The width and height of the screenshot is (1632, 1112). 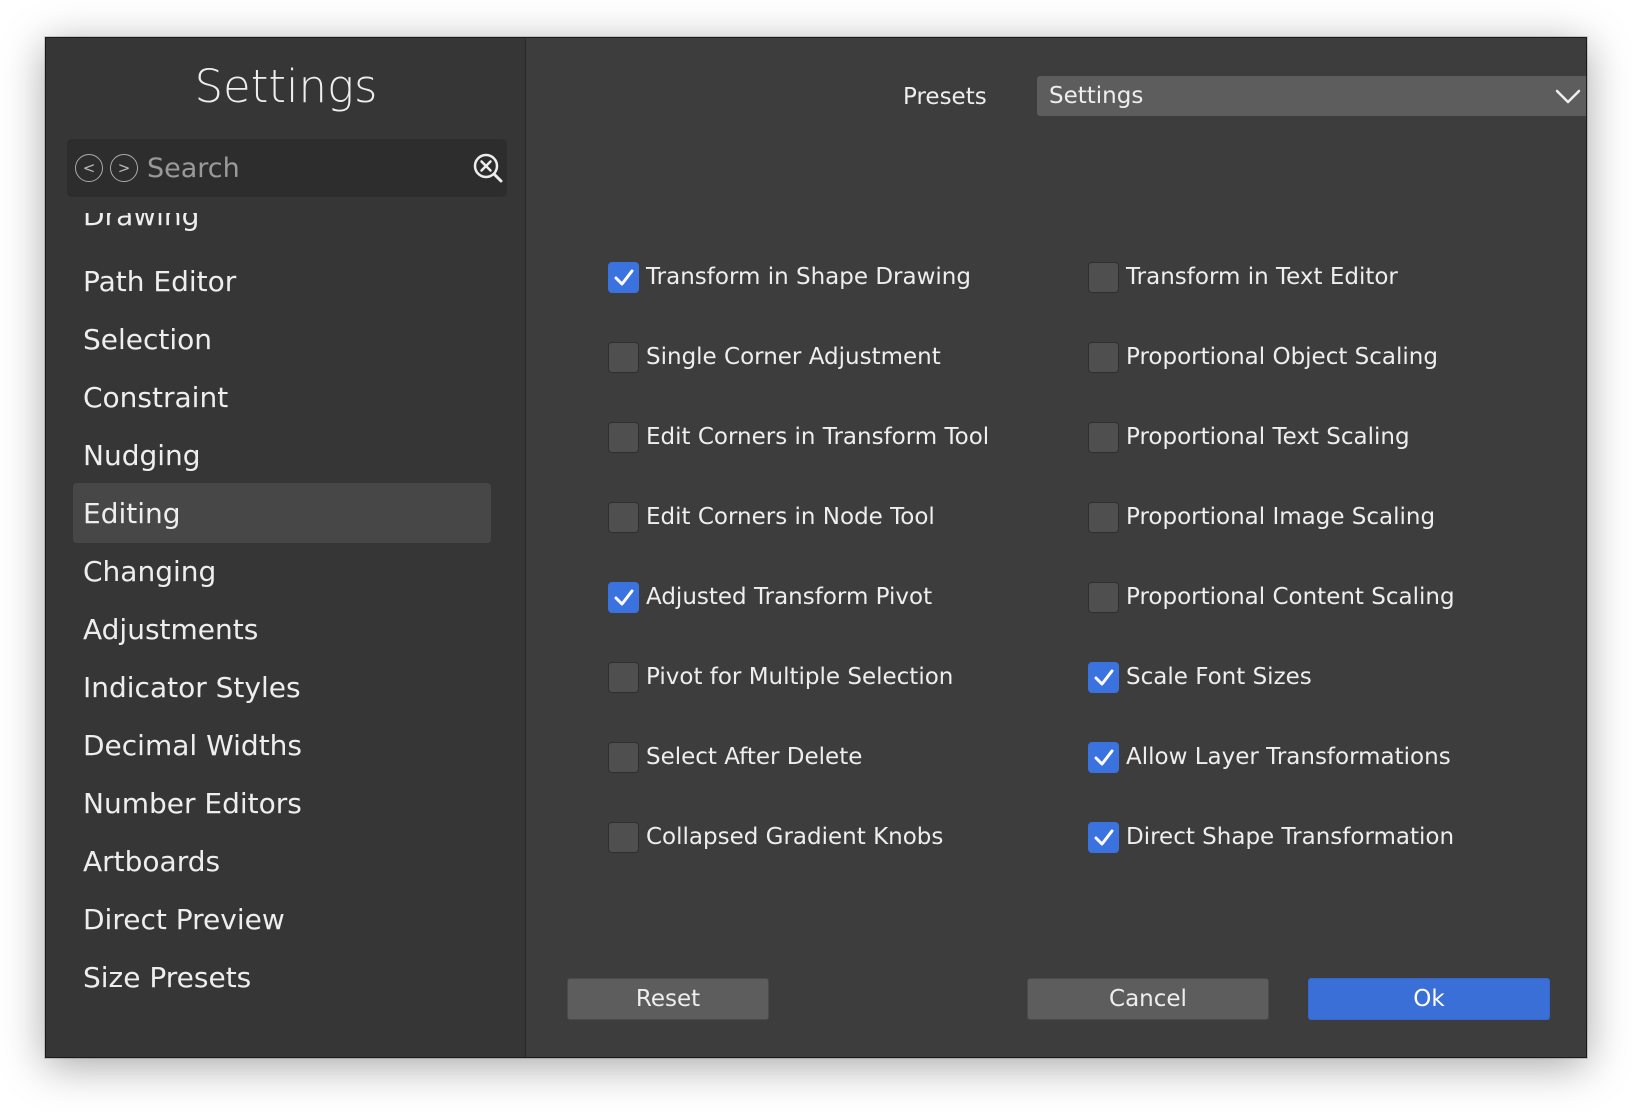 I want to click on option-label: Transform in Text Editor, so click(x=1262, y=277).